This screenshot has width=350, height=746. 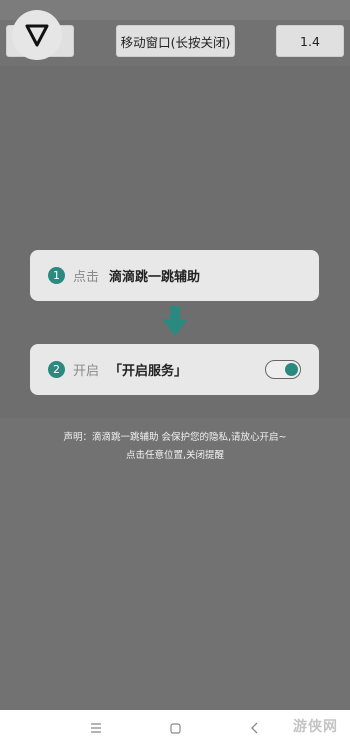 I want to click on step-action-1: 滴滴跳一跳辅助, so click(x=155, y=277).